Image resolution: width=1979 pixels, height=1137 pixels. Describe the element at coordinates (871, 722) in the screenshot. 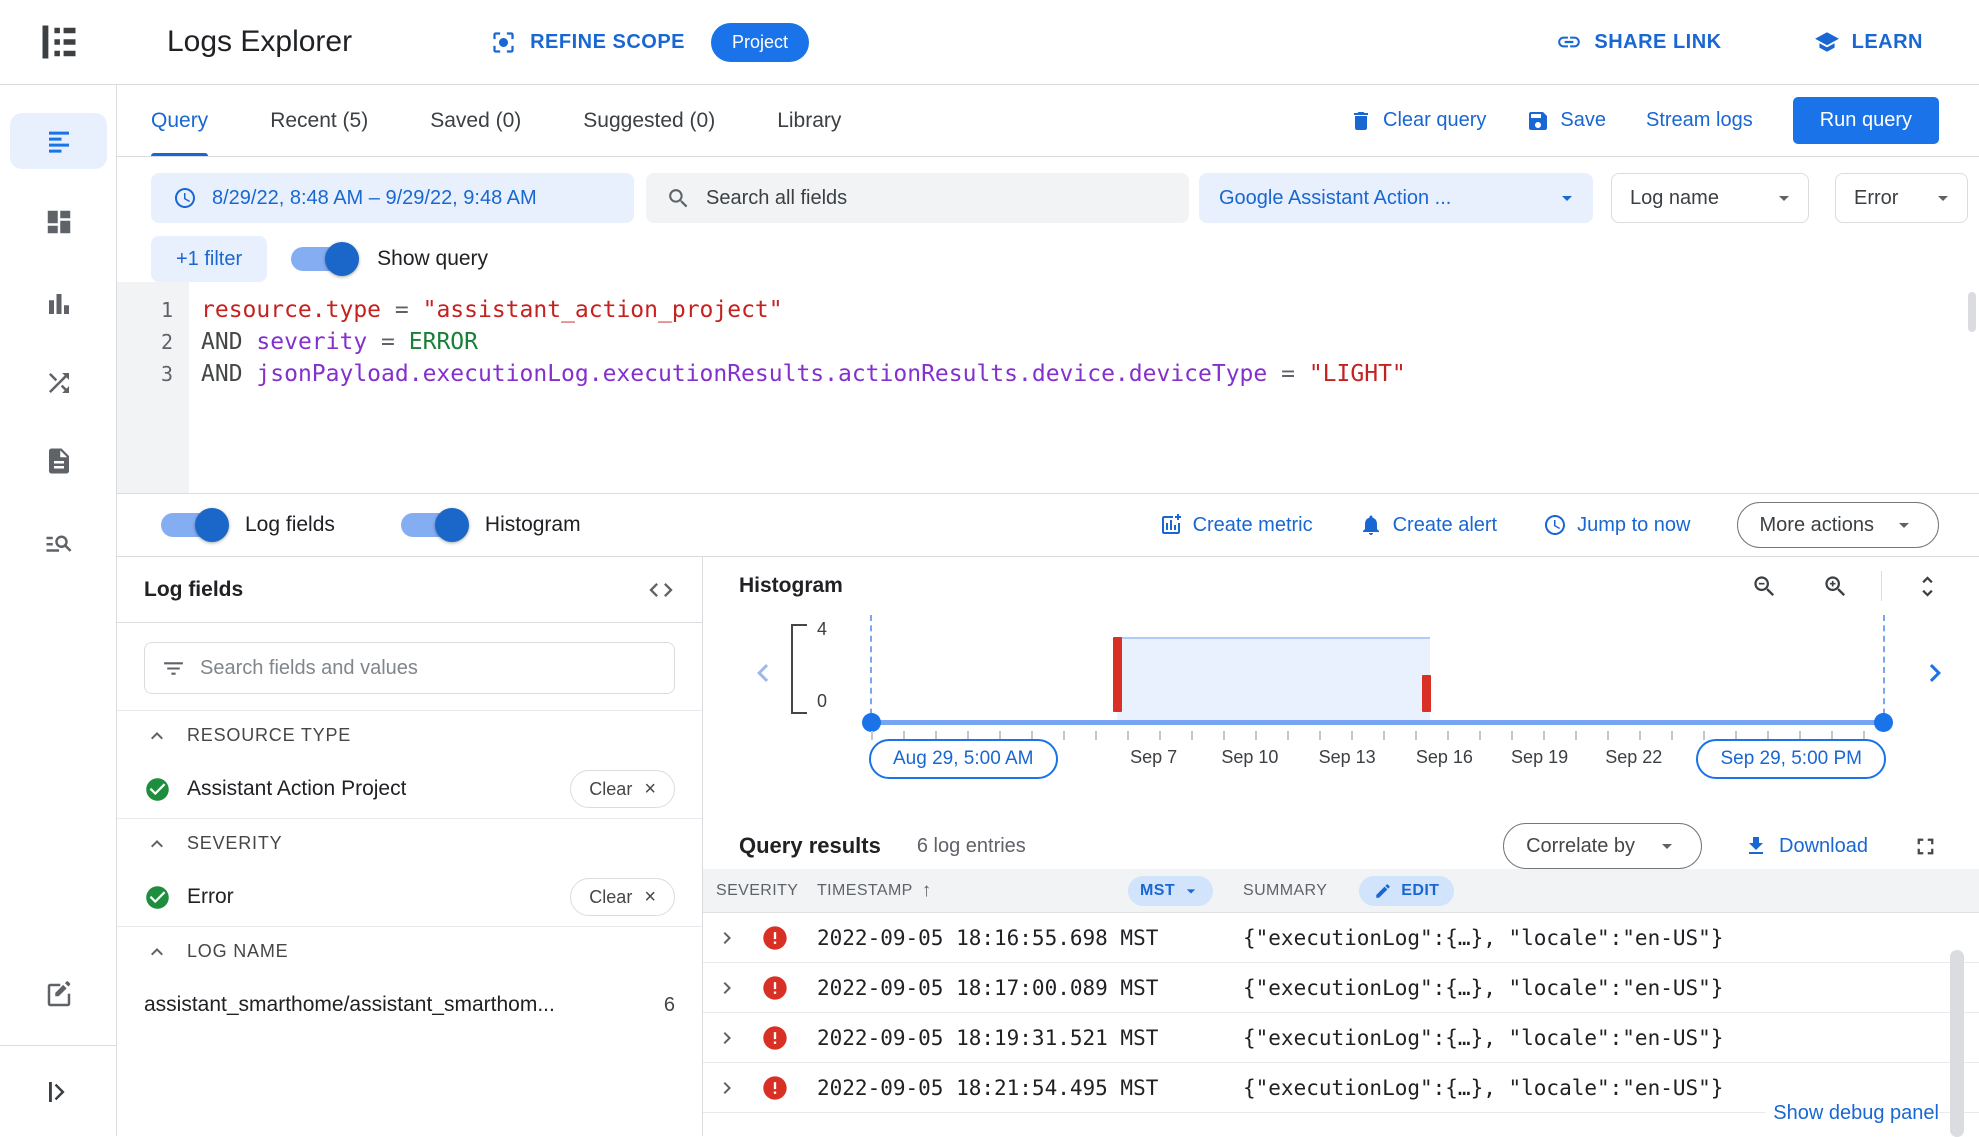

I see `slider-start-handle` at that location.